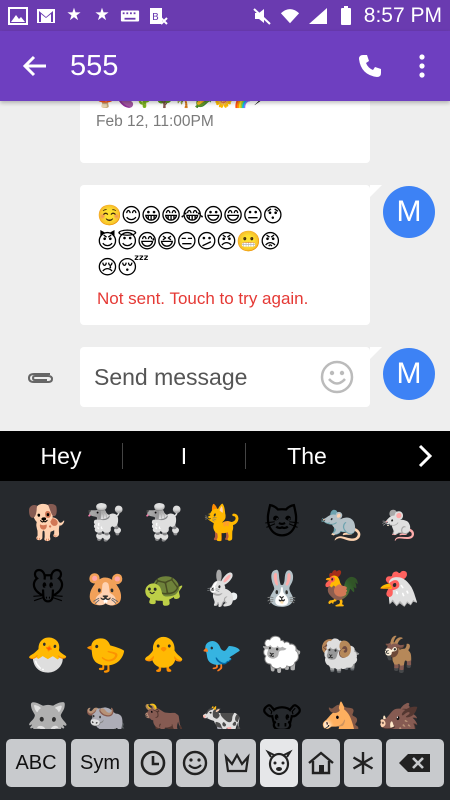  What do you see at coordinates (190, 215) in the screenshot?
I see `message-emoji-row: ☺️😊😀😁😂😃😄😐😯` at bounding box center [190, 215].